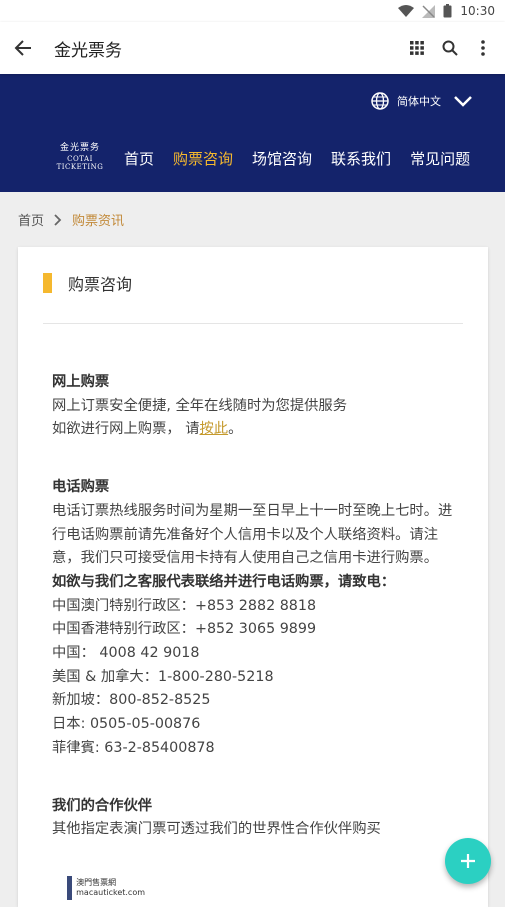 The image size is (505, 907). I want to click on more-vert-icon, so click(482, 48).